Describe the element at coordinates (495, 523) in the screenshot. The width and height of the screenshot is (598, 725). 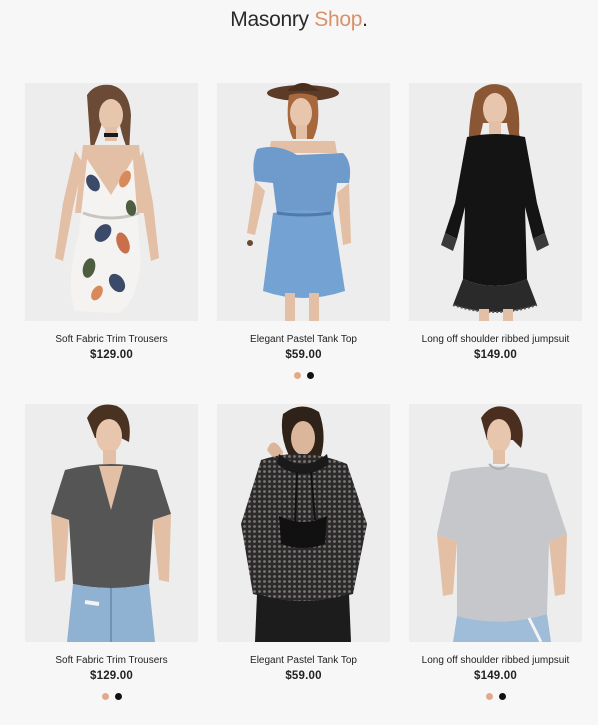
I see `product-image-light-grey-tee` at that location.